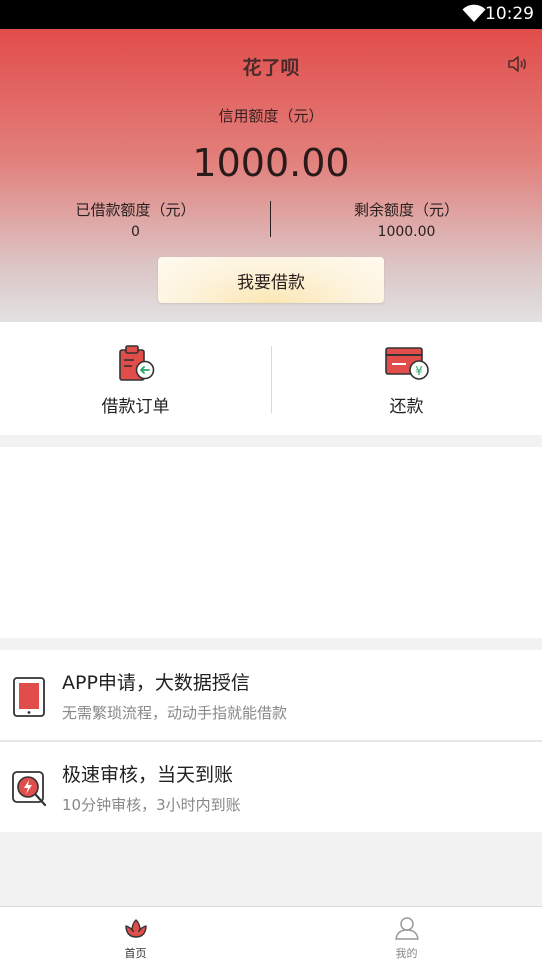 The height and width of the screenshot is (964, 542). Describe the element at coordinates (406, 232) in the screenshot. I see `remaining-value: 1000.00` at that location.